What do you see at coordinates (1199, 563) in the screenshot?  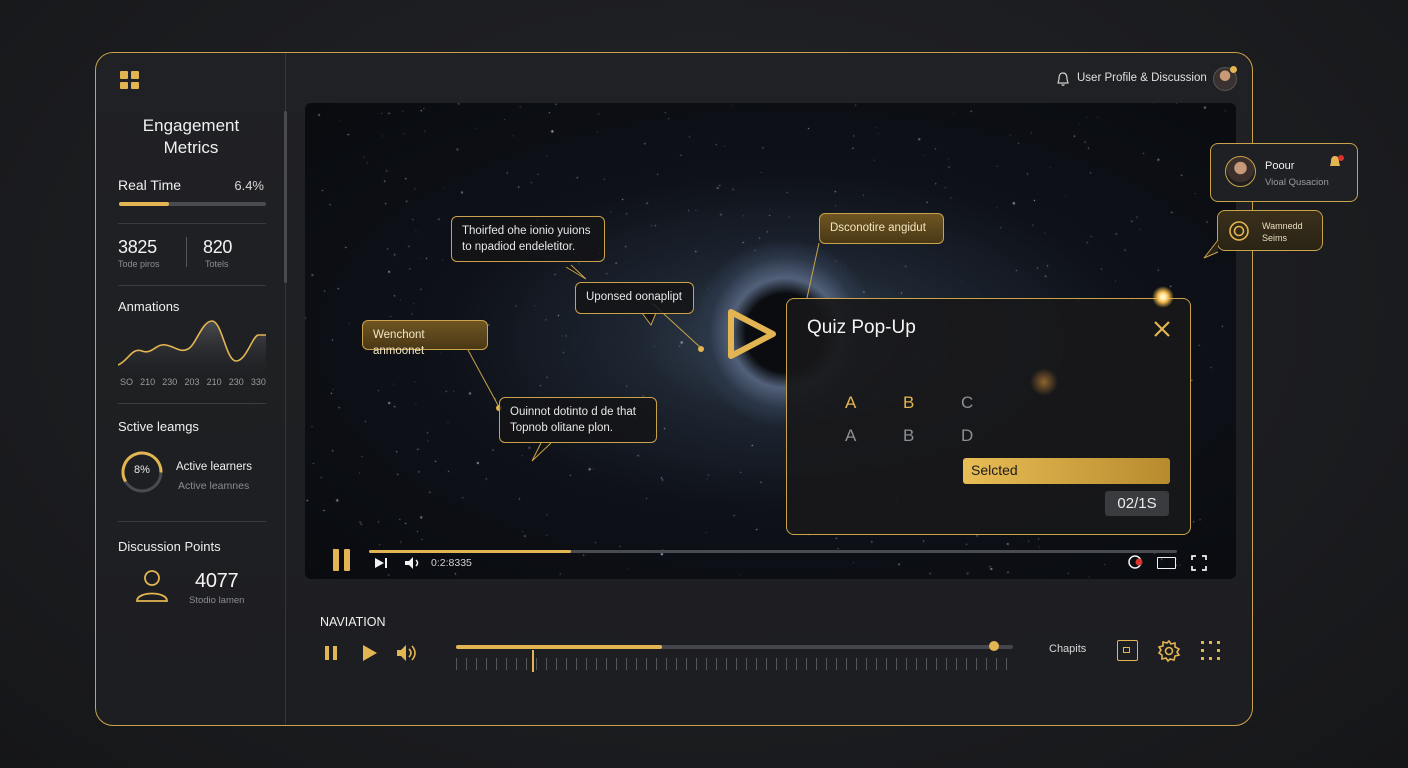 I see `fullscreen-icon` at bounding box center [1199, 563].